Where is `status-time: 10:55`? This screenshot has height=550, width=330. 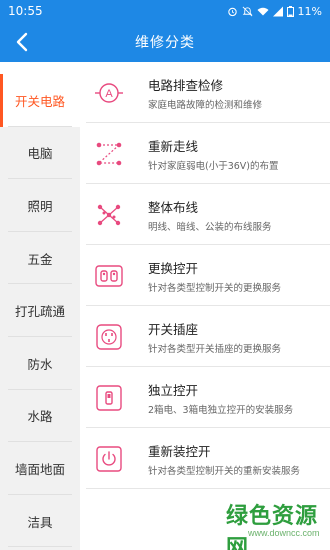
status-time: 10:55 is located at coordinates (25, 11).